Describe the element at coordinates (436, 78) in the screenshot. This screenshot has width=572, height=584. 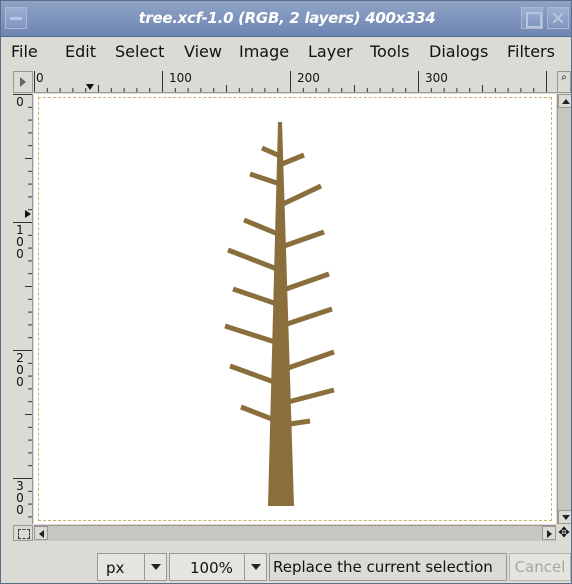
I see `hruler-label: 300` at that location.